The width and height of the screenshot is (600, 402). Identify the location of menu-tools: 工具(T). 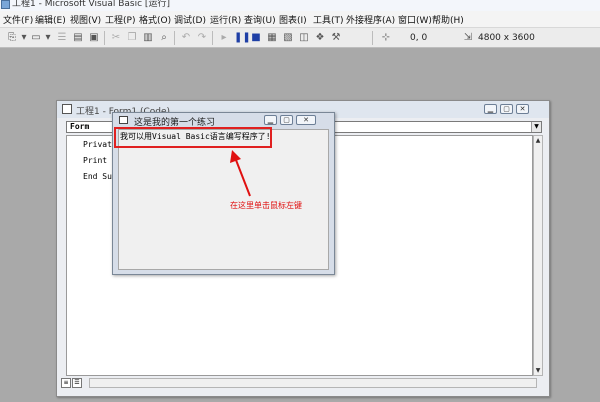
(328, 19).